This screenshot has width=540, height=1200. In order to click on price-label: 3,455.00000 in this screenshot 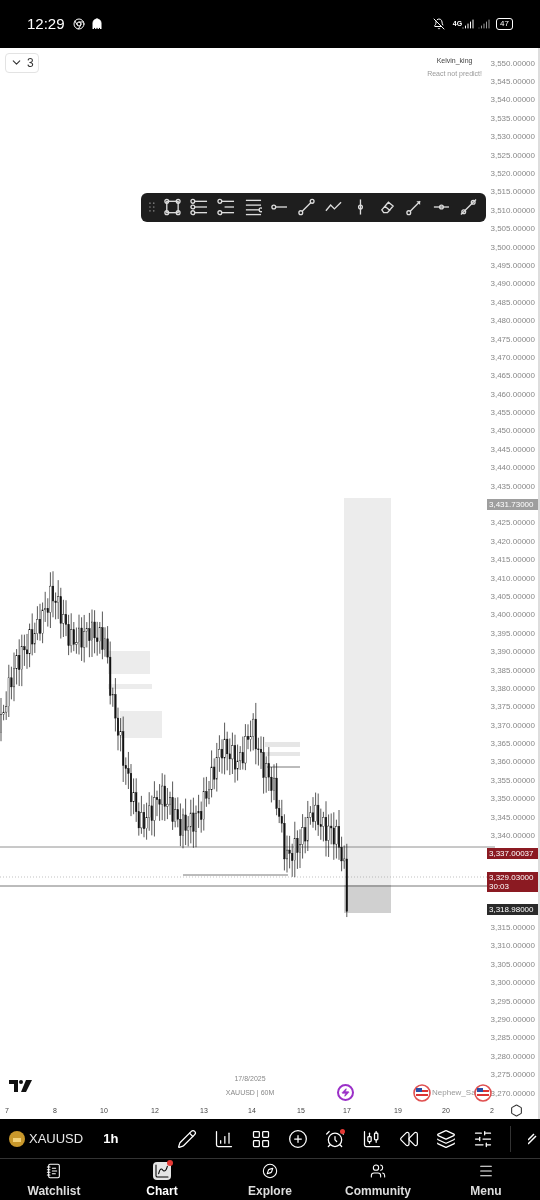, I will do `click(512, 413)`.